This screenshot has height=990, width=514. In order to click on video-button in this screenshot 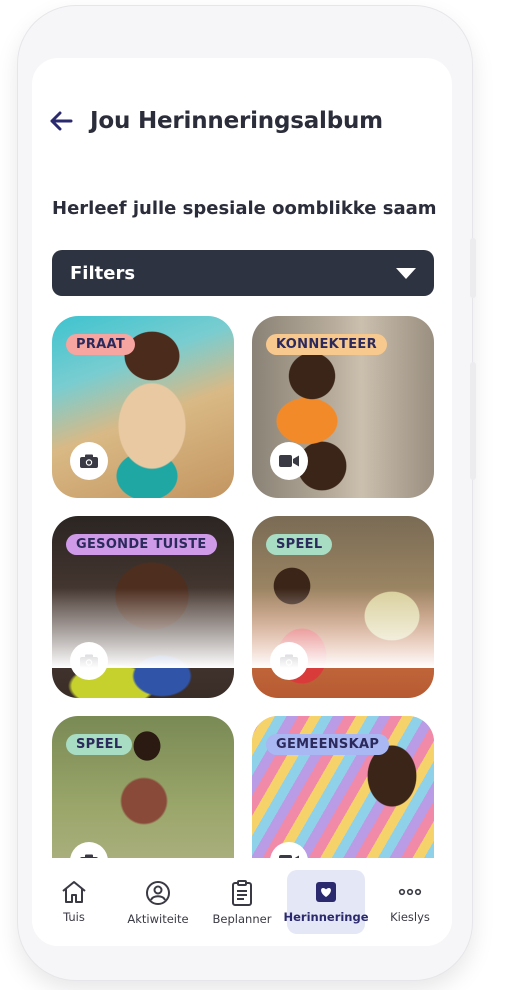, I will do `click(289, 461)`.